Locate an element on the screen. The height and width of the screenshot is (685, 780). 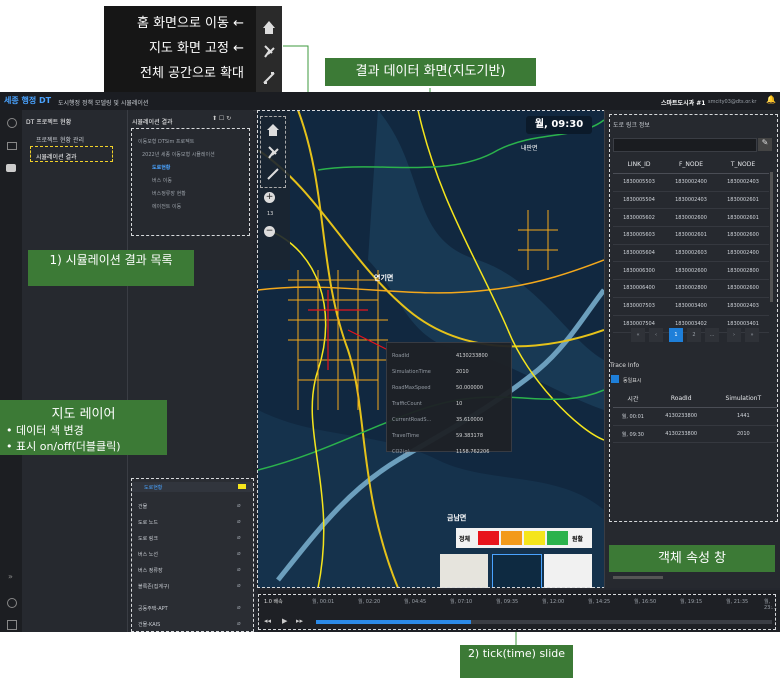
result-item: 버스정류장 현황 is located at coordinates (169, 193).